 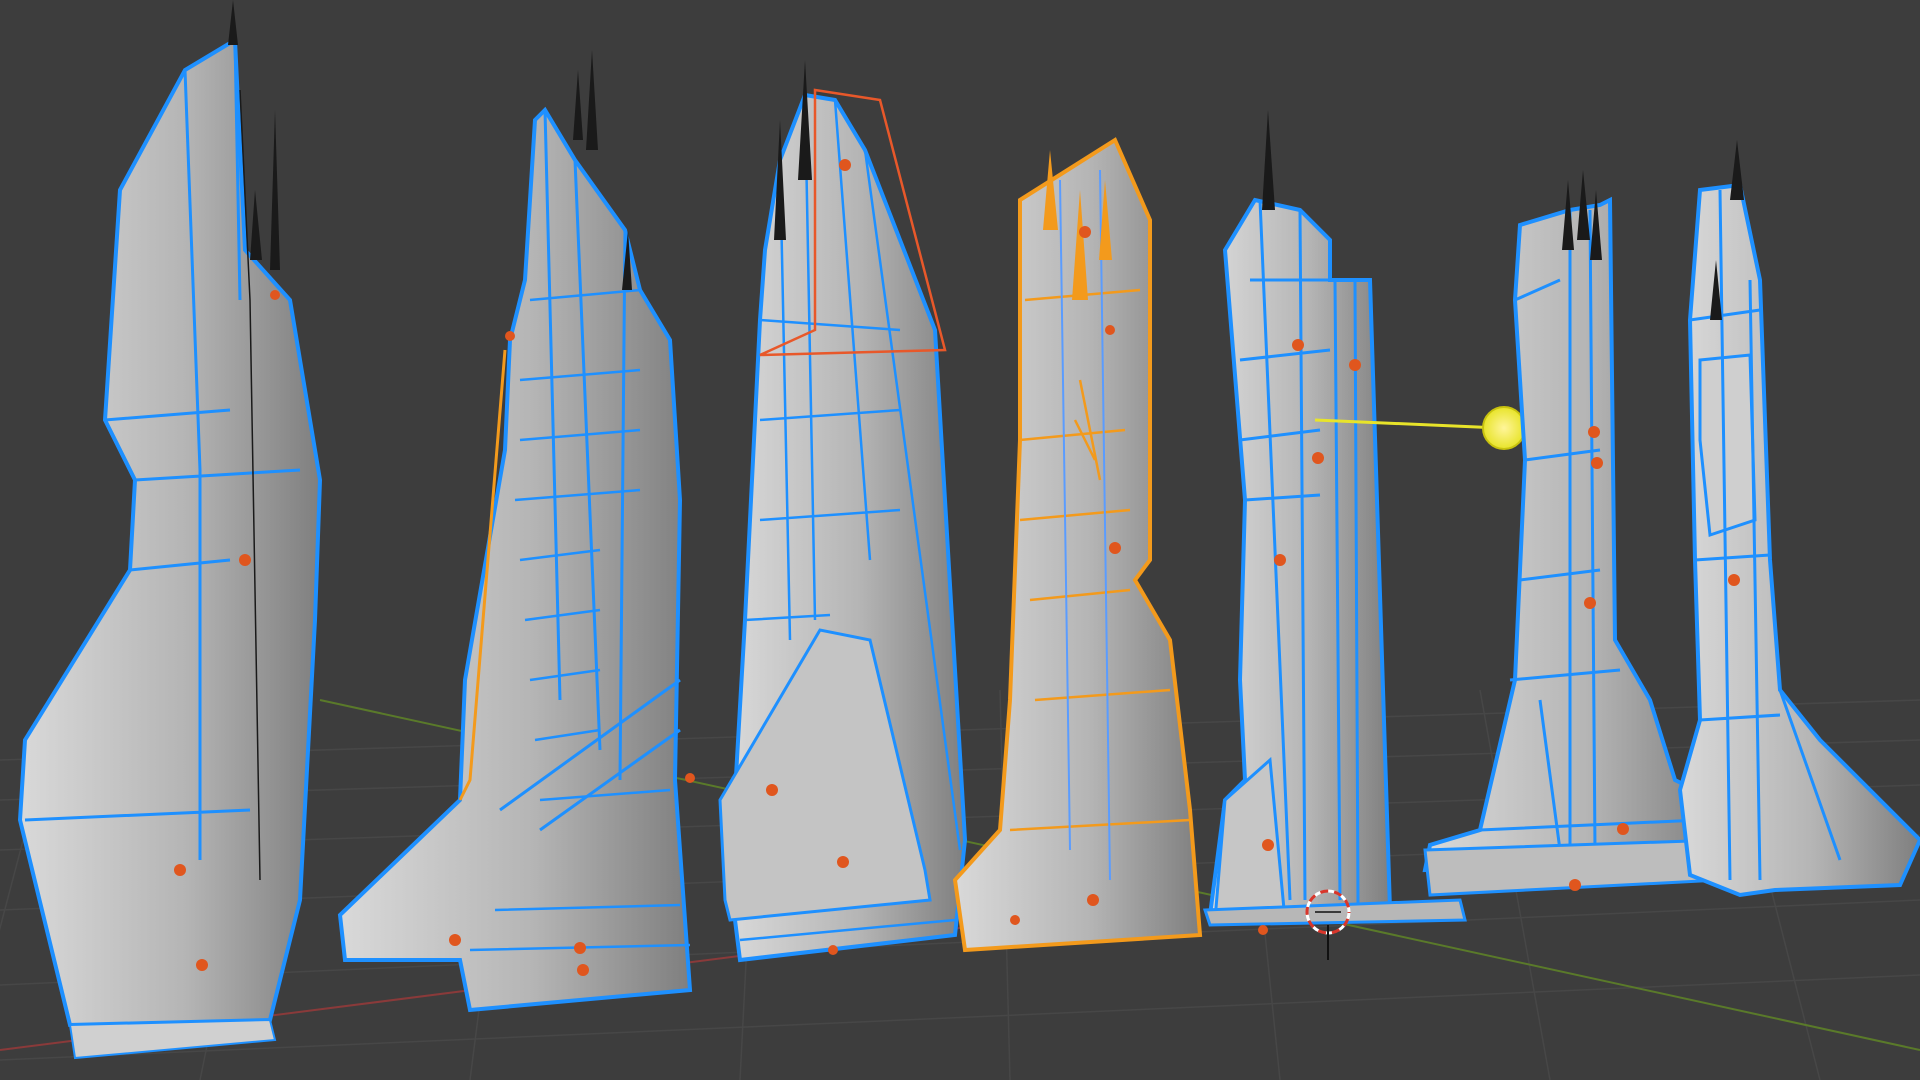 I want to click on origin-dot, so click(x=245, y=560).